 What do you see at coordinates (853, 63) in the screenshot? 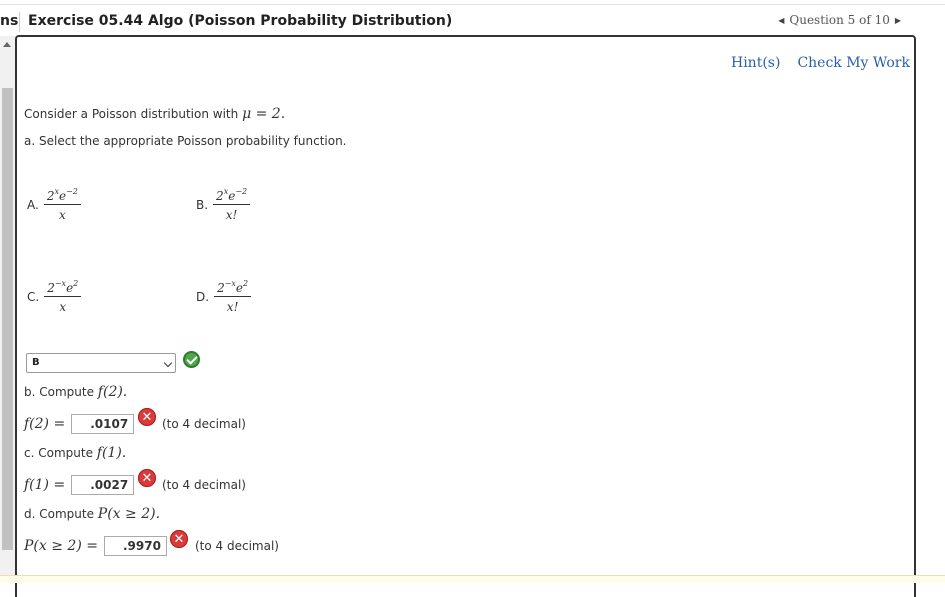
I see `check-my-work-link: Check My Work` at bounding box center [853, 63].